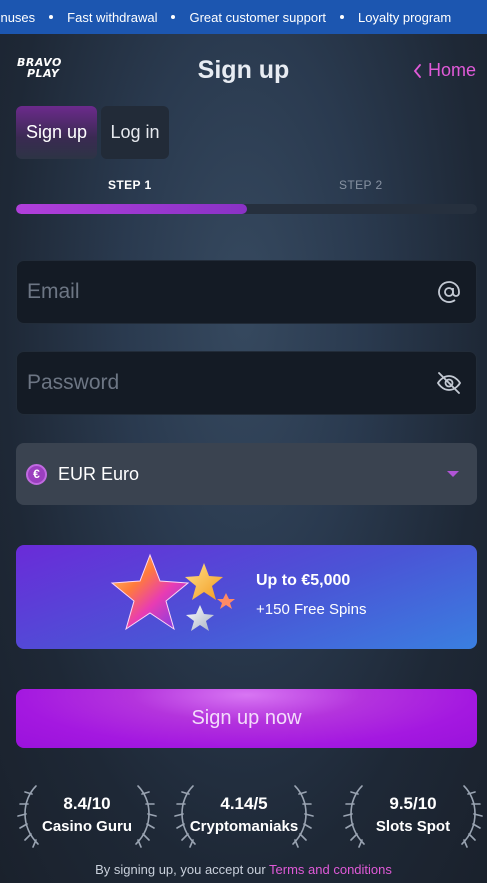  What do you see at coordinates (231, 383) in the screenshot?
I see `password-input` at bounding box center [231, 383].